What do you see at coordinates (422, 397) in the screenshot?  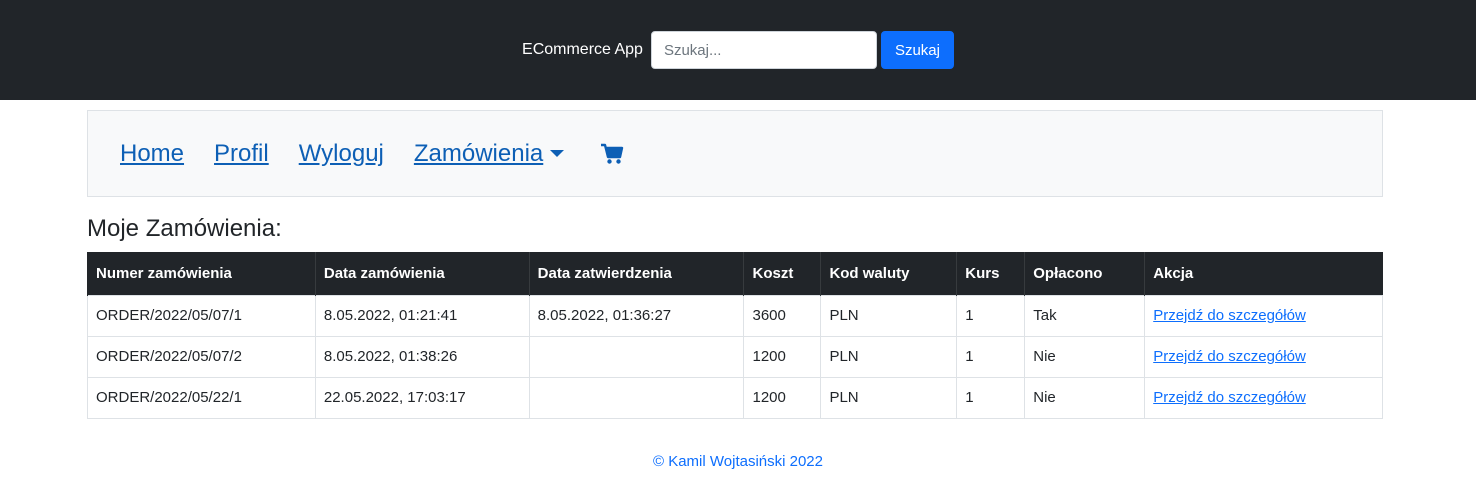 I see `cell-order-date: 22.05.2022, 17:03:17` at bounding box center [422, 397].